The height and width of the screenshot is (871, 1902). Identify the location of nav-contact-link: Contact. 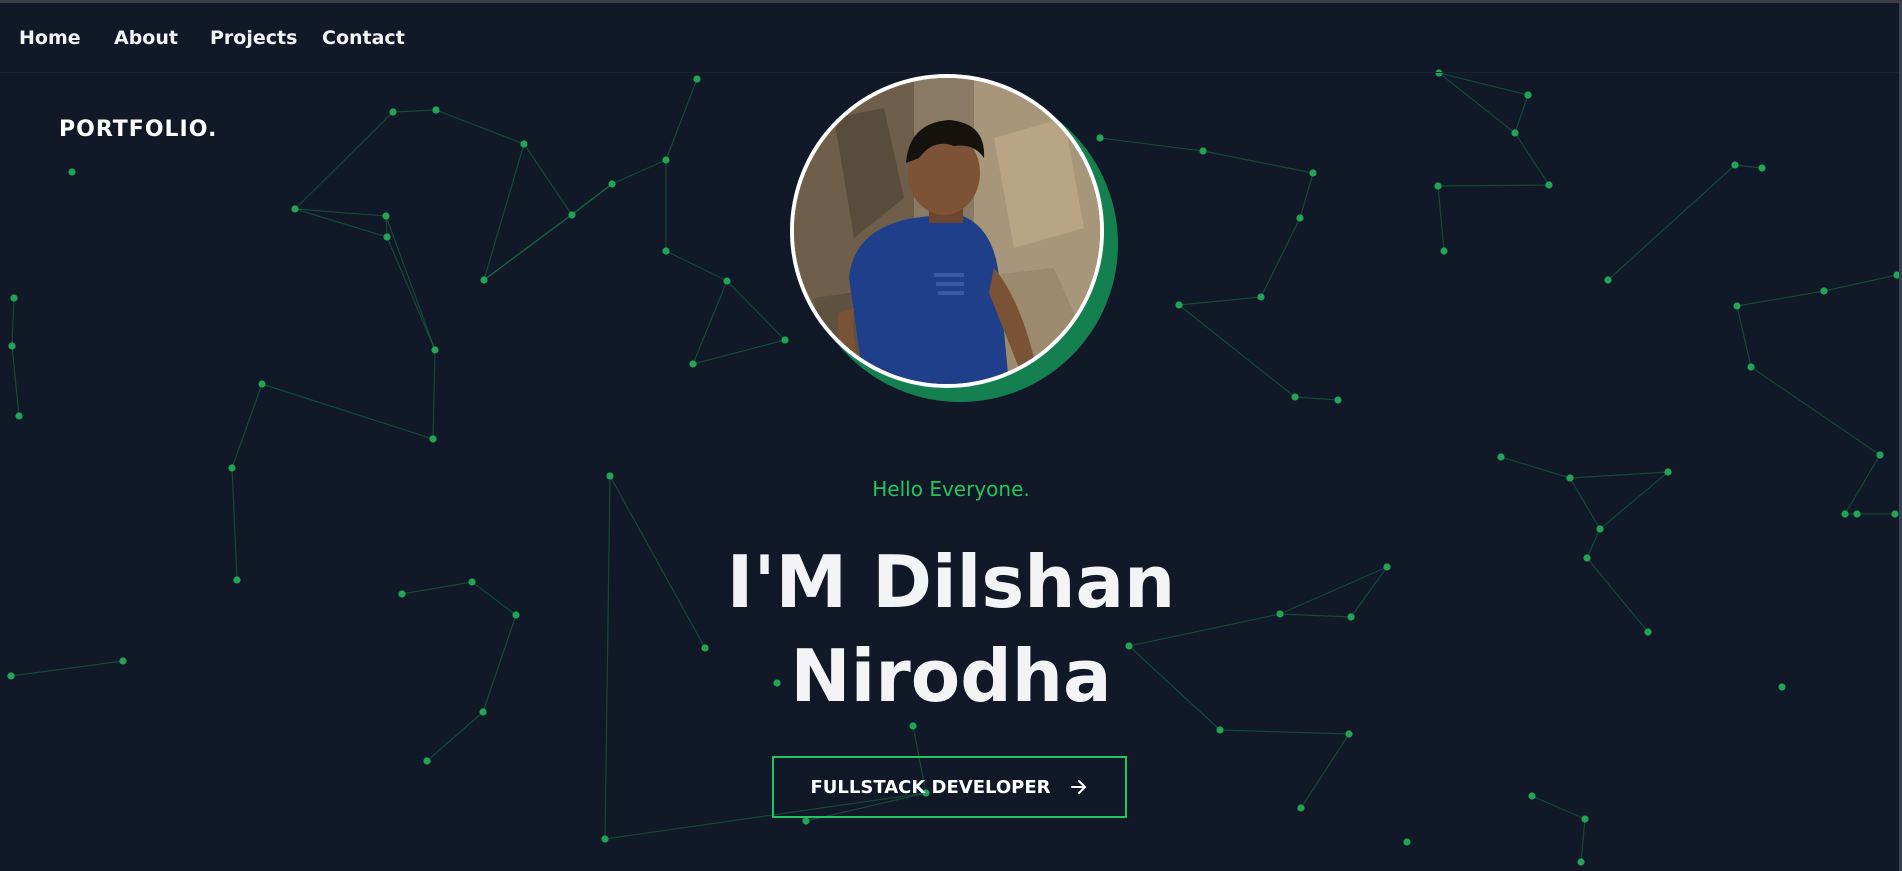
(363, 38).